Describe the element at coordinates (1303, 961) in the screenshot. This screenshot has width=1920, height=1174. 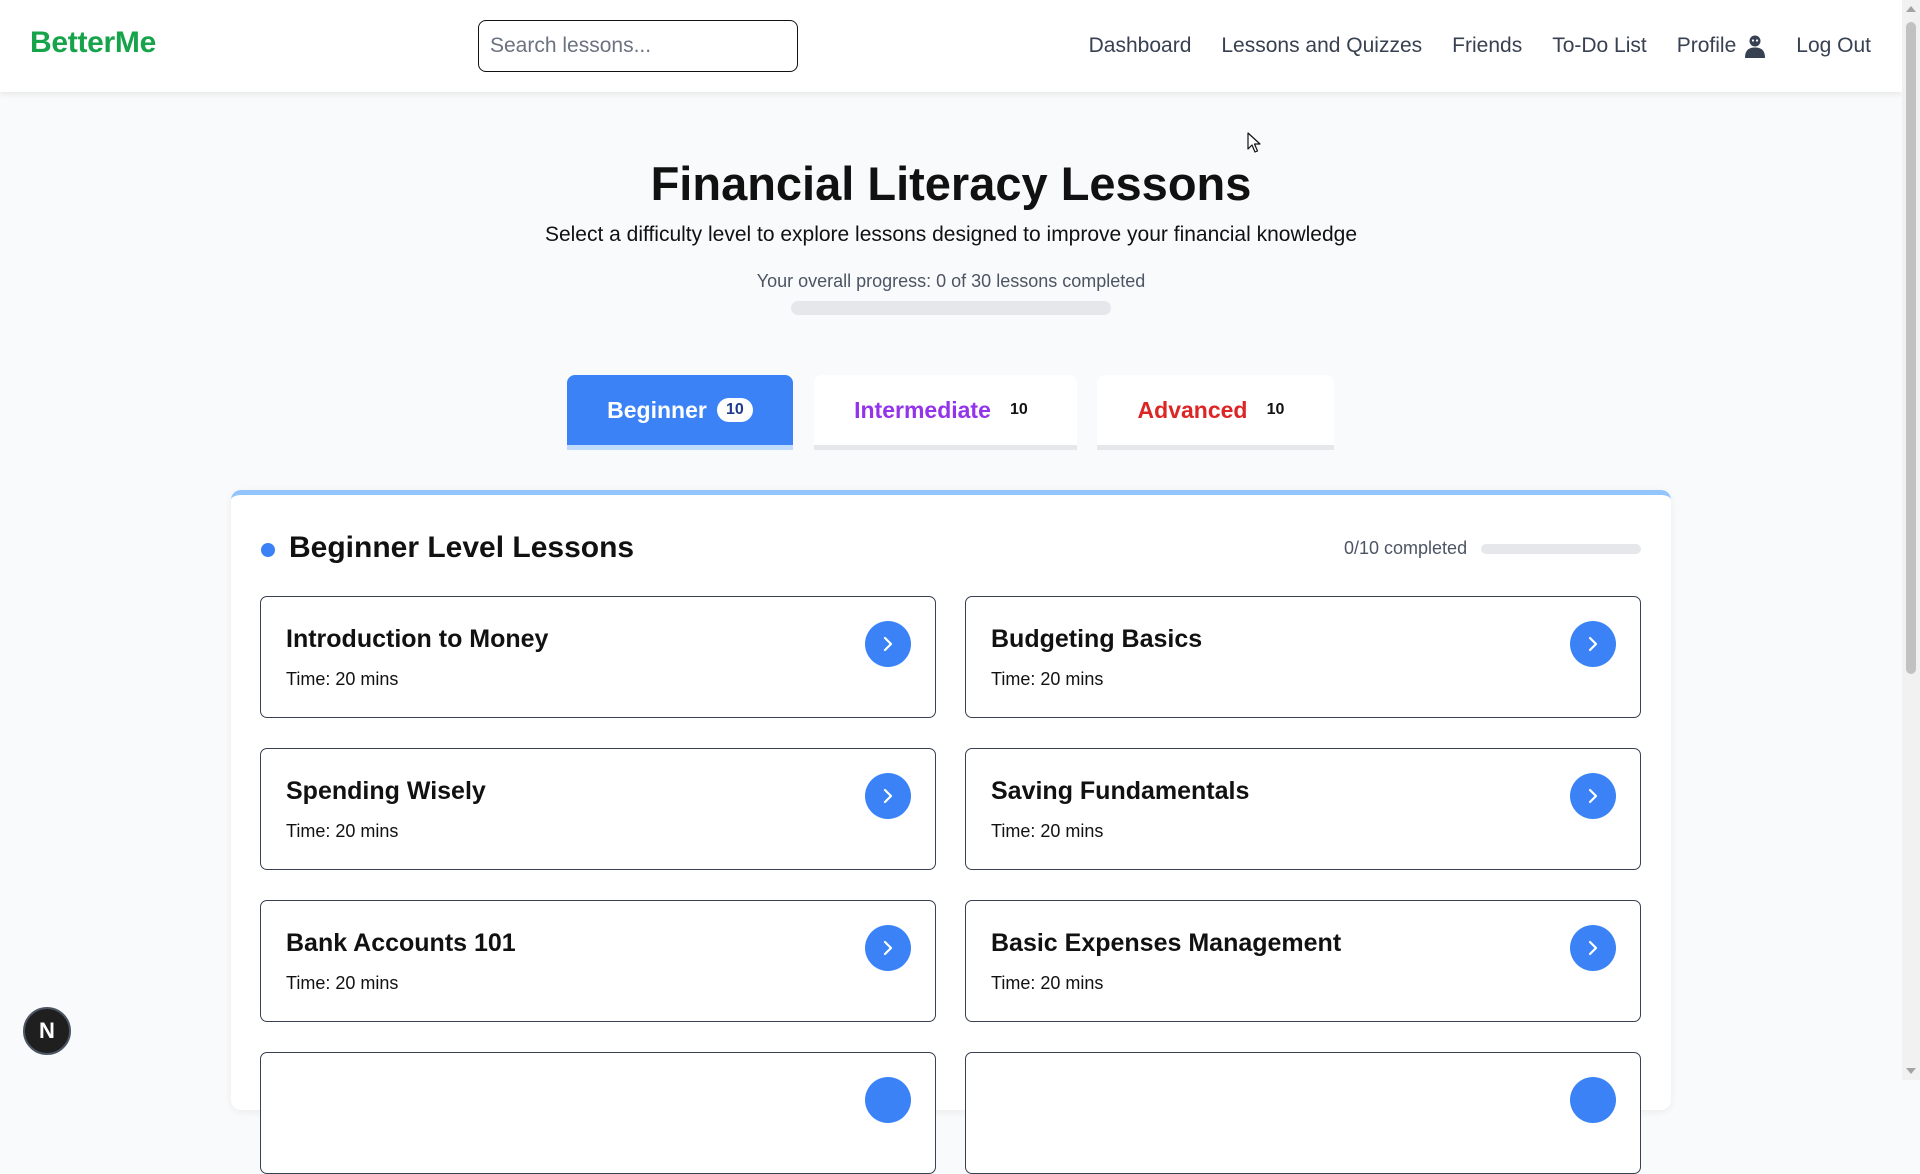
I see `lesson-card: Basic Expenses Management Time: 20 mins` at that location.